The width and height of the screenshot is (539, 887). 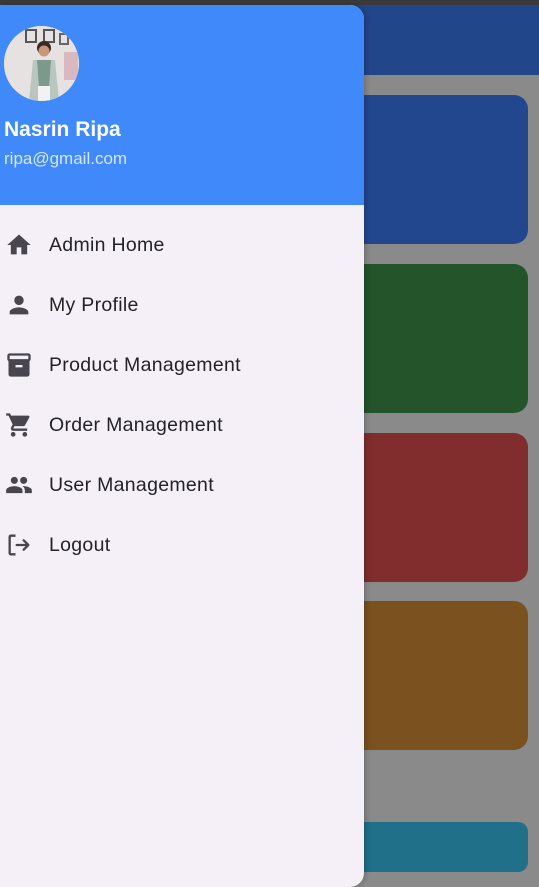 I want to click on menu-item-order-management: Order Management, so click(x=182, y=425).